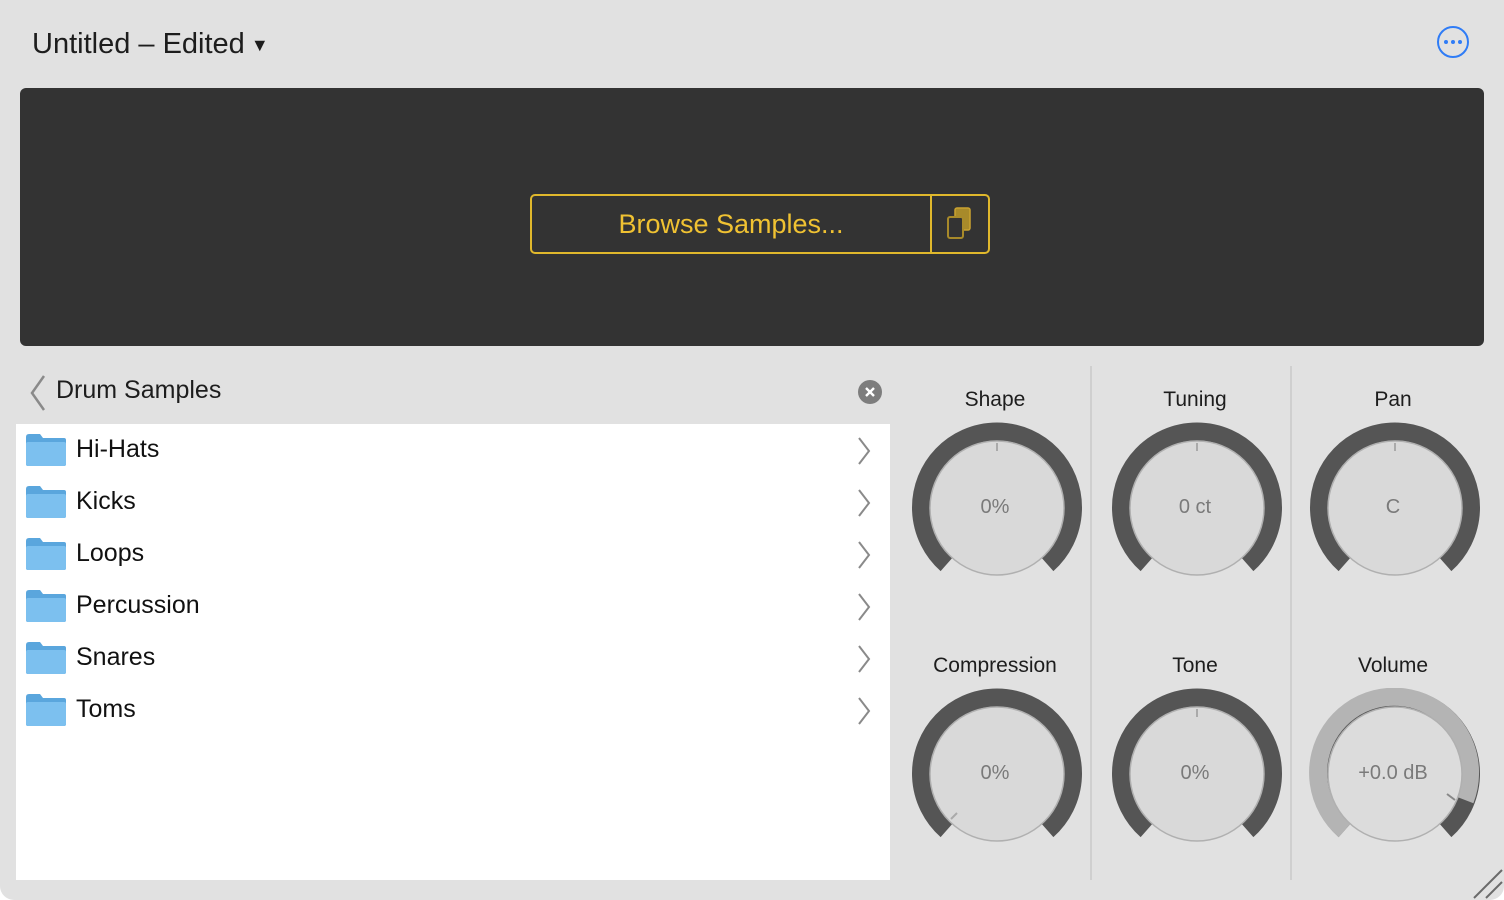 The height and width of the screenshot is (900, 1504). I want to click on list-item-label: Toms, so click(106, 709).